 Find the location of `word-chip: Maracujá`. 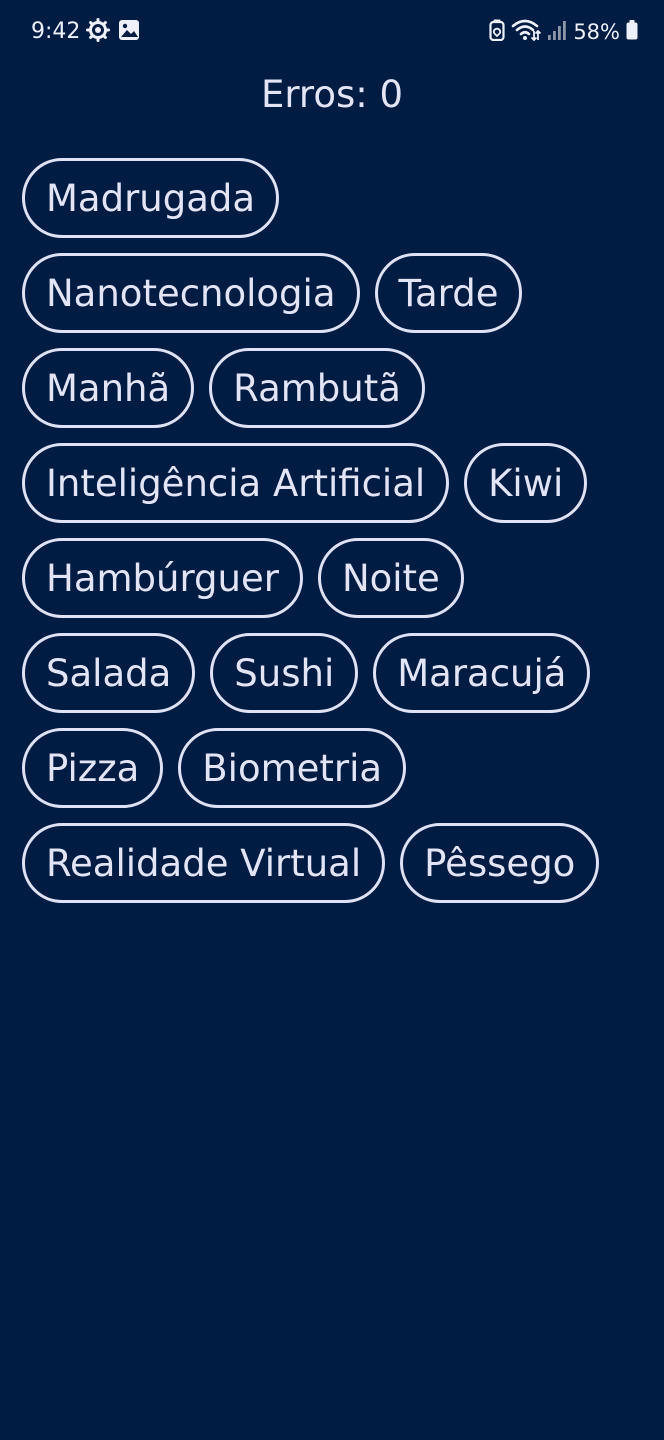

word-chip: Maracujá is located at coordinates (482, 673).